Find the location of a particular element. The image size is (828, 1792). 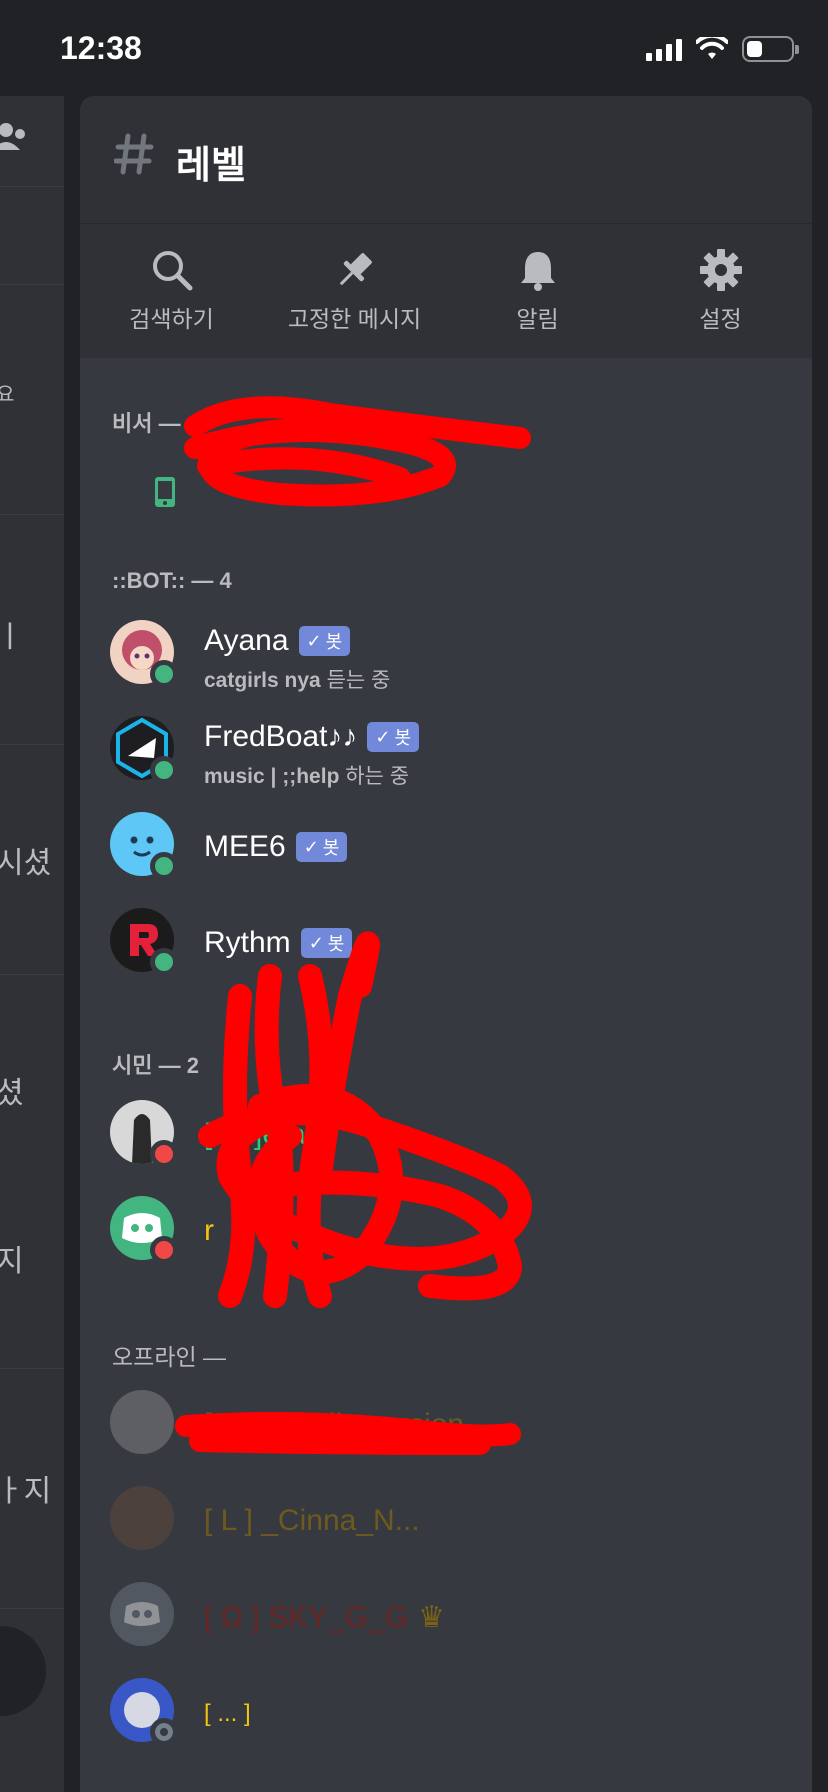

member-activity: music | ;;help 하는 중 is located at coordinates (307, 776).